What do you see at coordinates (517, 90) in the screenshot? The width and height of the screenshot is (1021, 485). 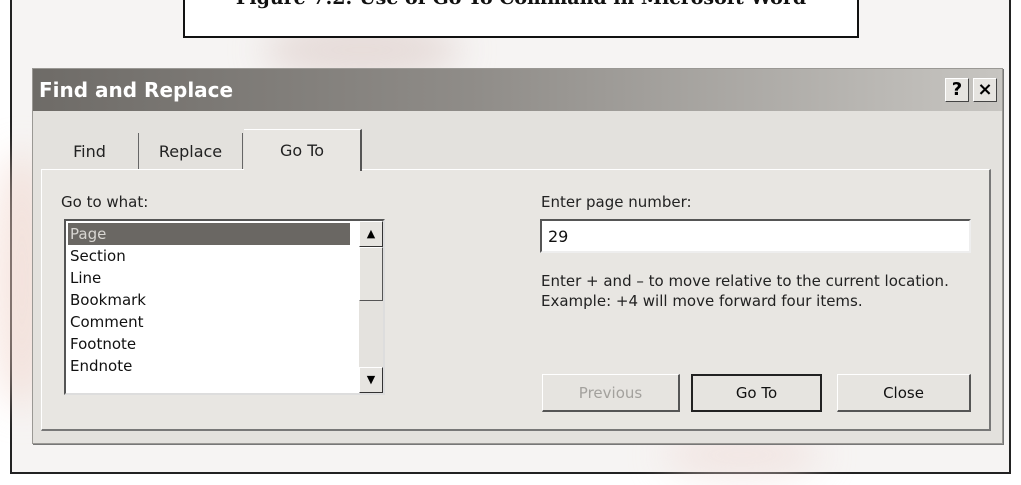 I see `title-bar: Find and Replace` at bounding box center [517, 90].